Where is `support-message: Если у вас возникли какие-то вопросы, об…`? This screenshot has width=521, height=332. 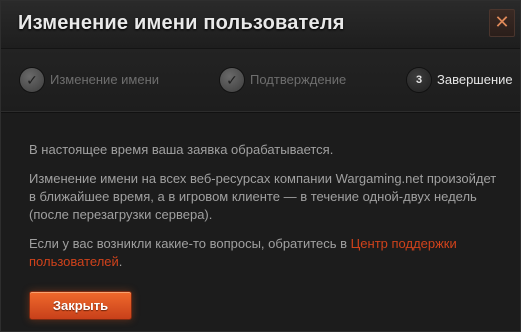
support-message: Если у вас возникли какие-то вопросы, об… is located at coordinates (264, 253).